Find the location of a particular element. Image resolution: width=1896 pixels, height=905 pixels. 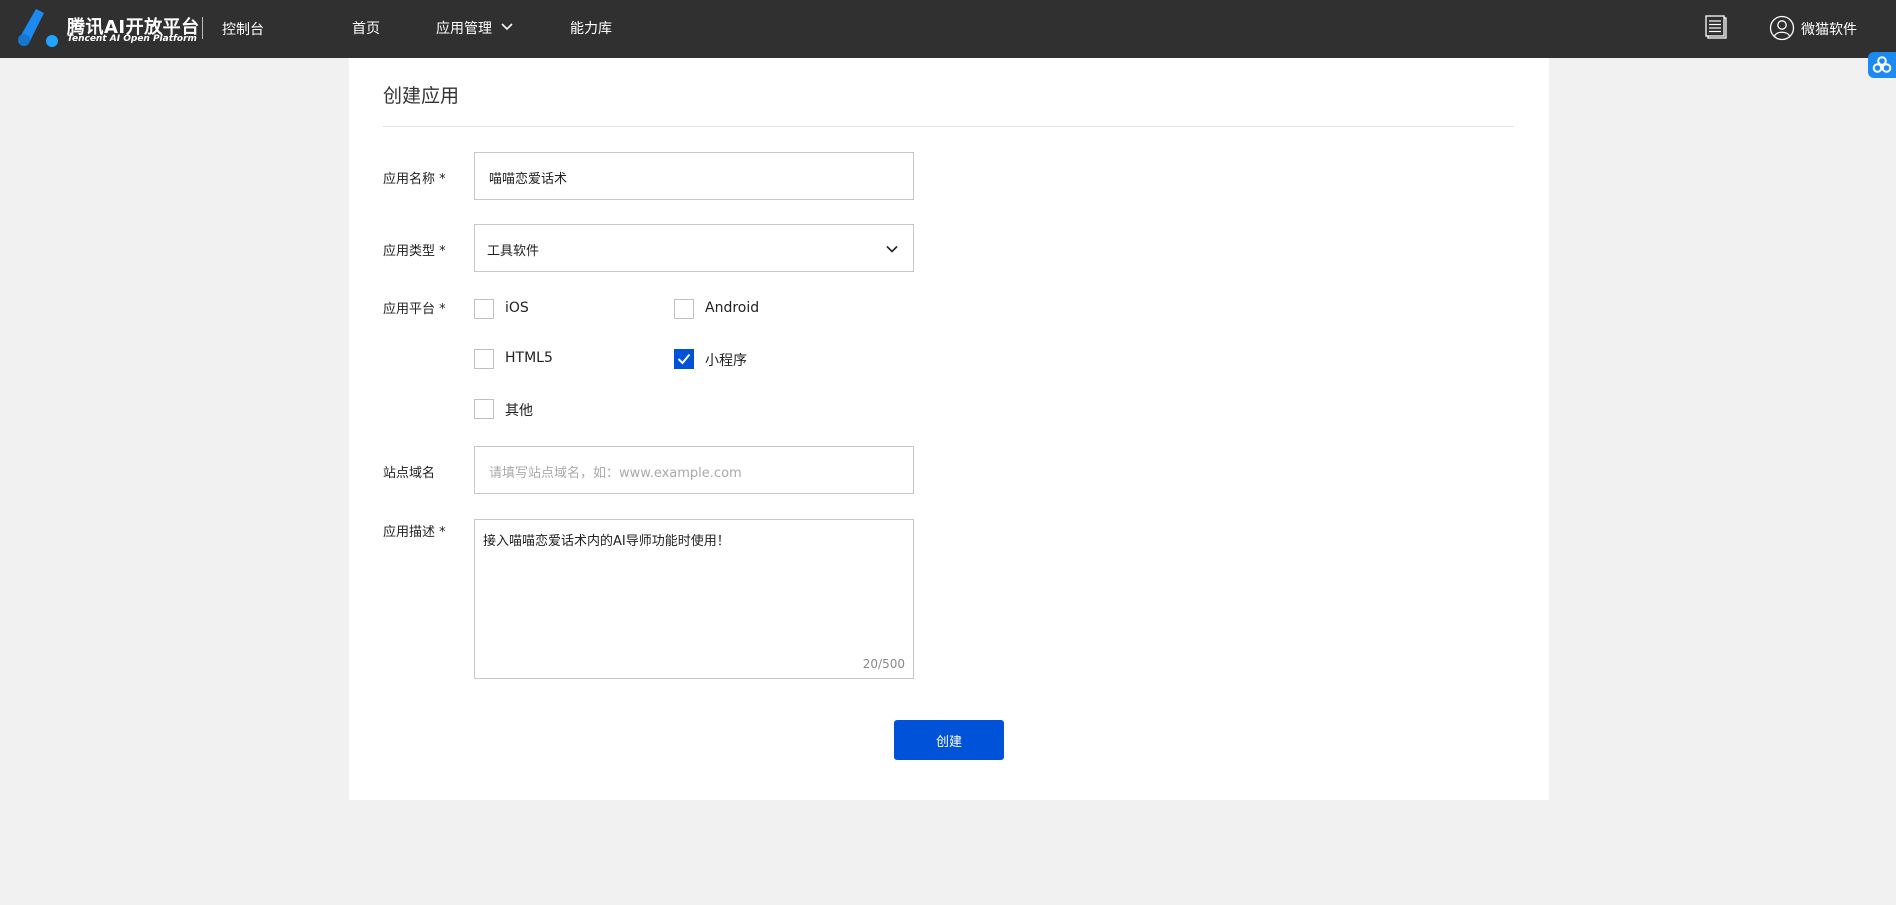

checkbox-ios-label: iOS is located at coordinates (517, 308).